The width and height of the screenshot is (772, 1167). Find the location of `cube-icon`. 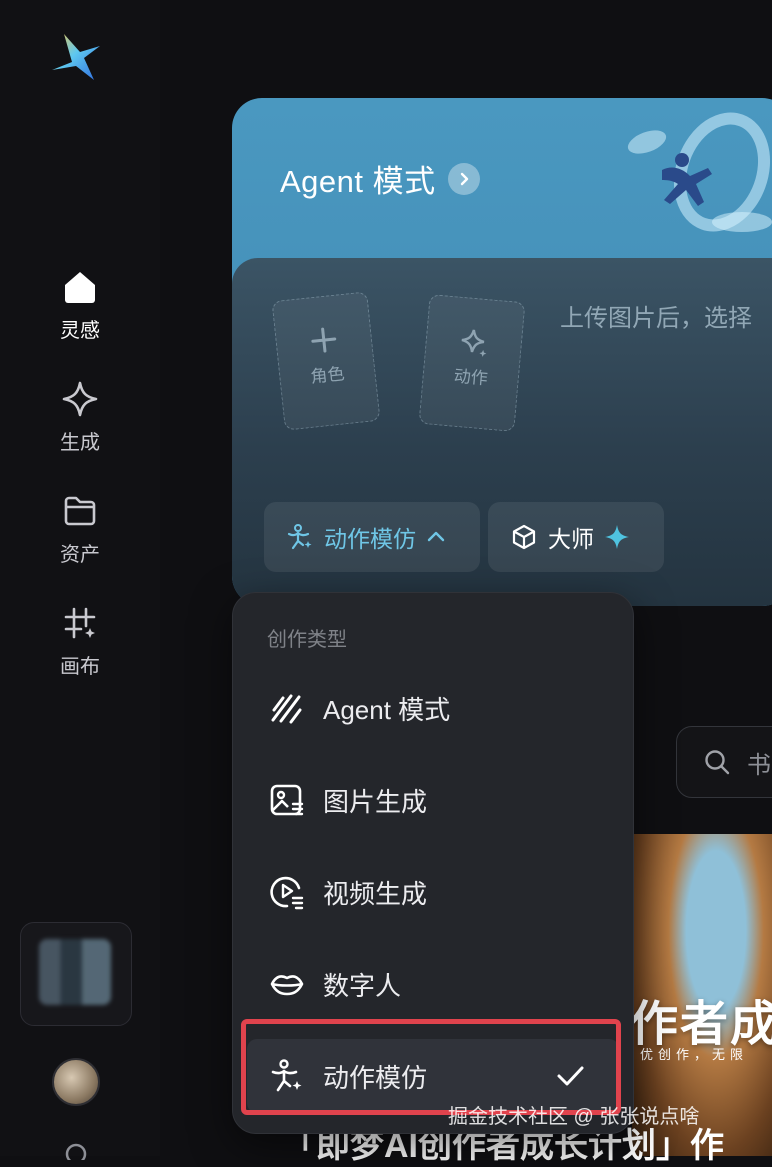

cube-icon is located at coordinates (524, 537).